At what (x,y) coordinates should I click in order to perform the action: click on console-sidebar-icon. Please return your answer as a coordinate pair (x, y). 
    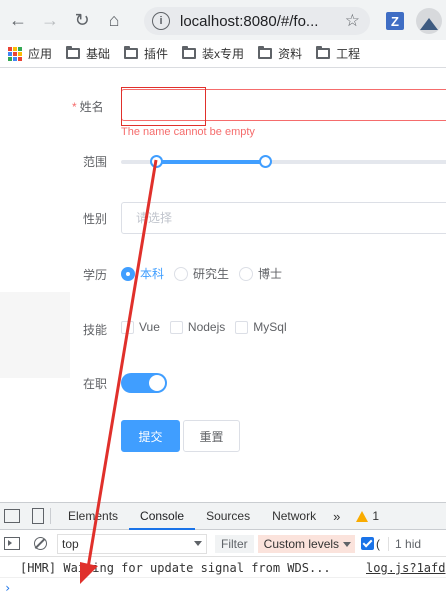
    Looking at the image, I should click on (12, 543).